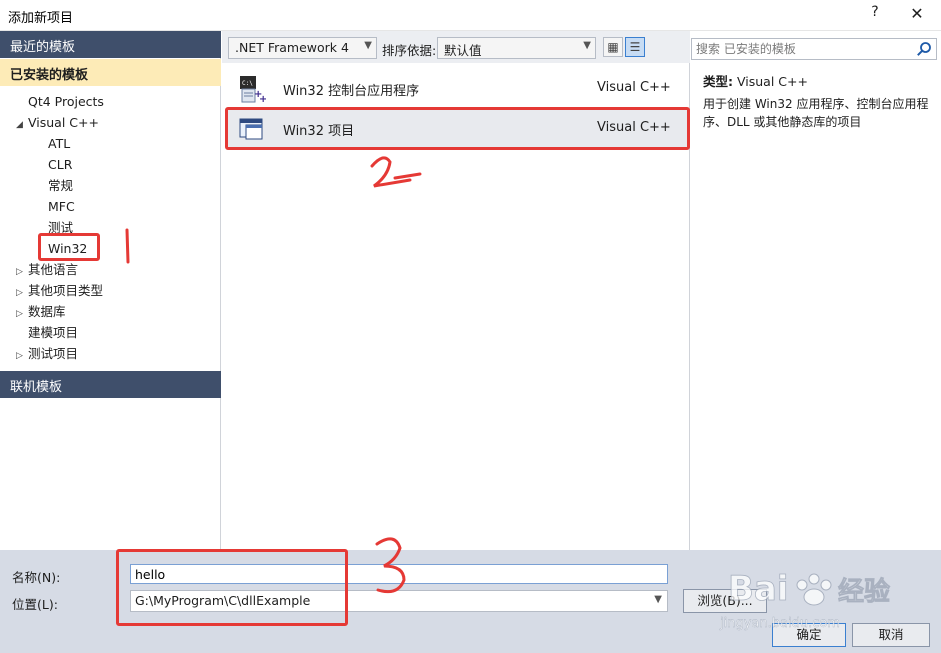 The width and height of the screenshot is (941, 653). I want to click on tree-item-clr: CLR, so click(60, 165).